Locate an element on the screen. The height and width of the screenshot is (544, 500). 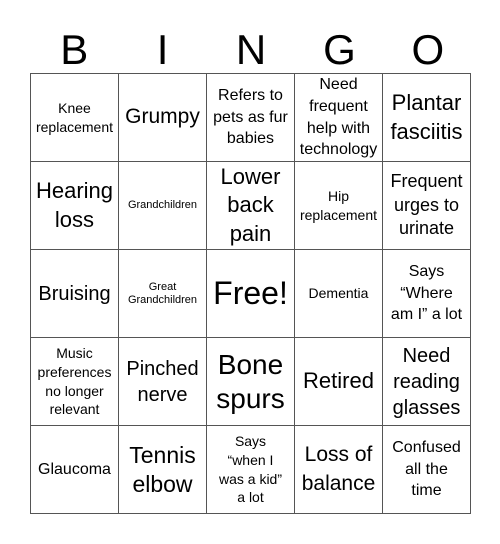
header-letter-b: B is located at coordinates (74, 49).